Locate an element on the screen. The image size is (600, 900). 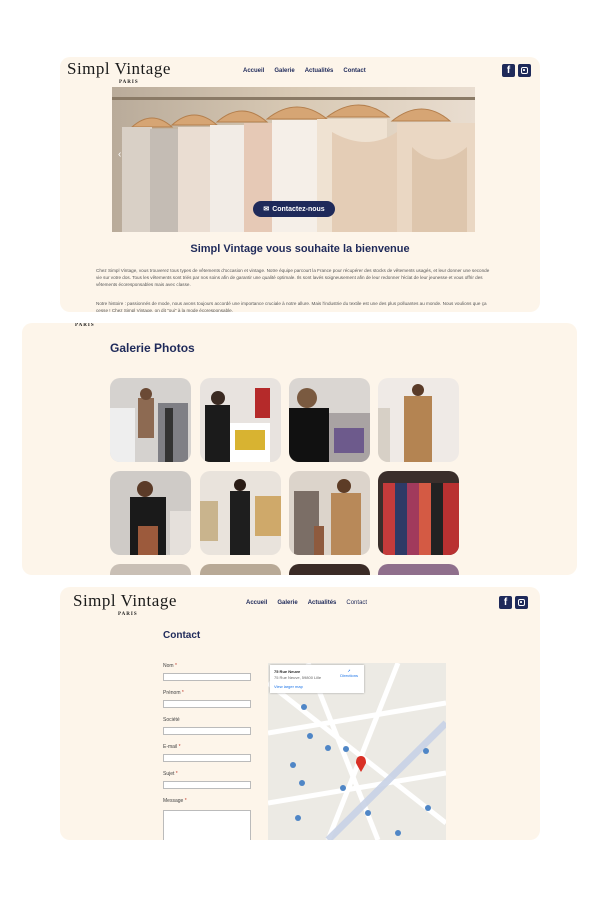
field-label-sujet: Sujet * is located at coordinates (170, 774).